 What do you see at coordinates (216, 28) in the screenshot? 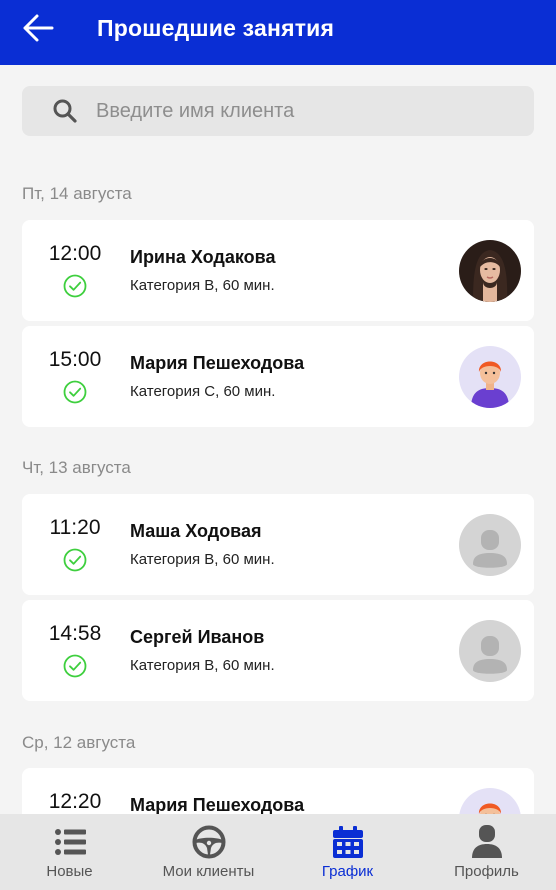
I see `page-title: Прошедшие занятия` at bounding box center [216, 28].